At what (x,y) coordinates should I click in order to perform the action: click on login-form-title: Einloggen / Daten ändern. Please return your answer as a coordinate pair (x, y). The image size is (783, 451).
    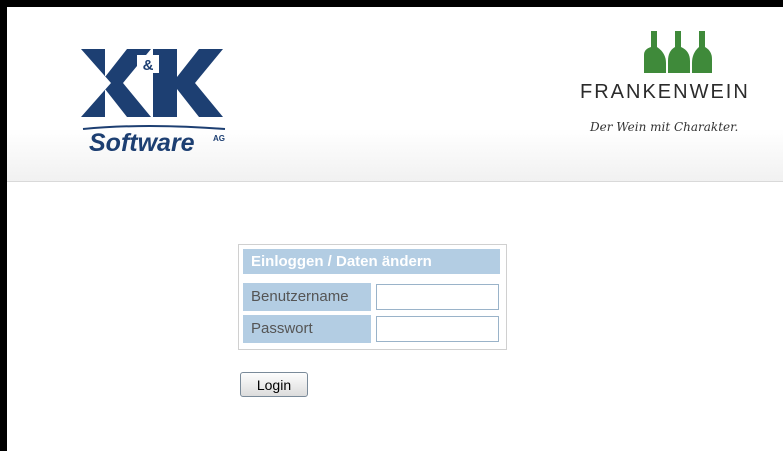
    Looking at the image, I should click on (371, 261).